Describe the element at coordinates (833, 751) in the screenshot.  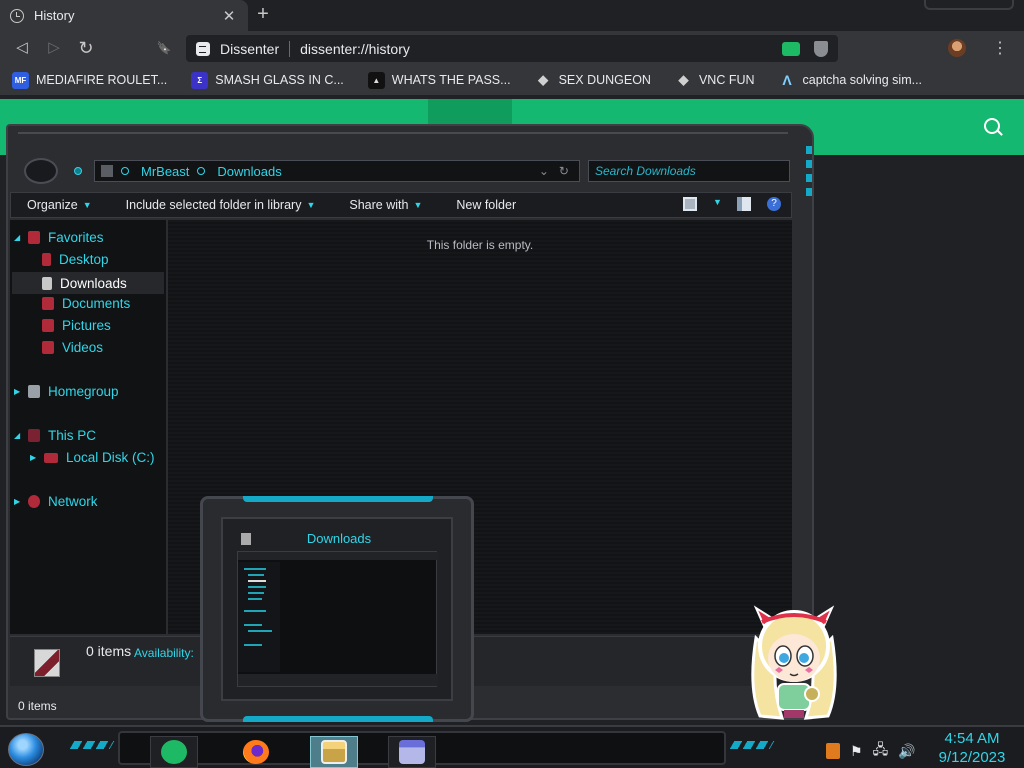
I see `tray-app-icon` at that location.